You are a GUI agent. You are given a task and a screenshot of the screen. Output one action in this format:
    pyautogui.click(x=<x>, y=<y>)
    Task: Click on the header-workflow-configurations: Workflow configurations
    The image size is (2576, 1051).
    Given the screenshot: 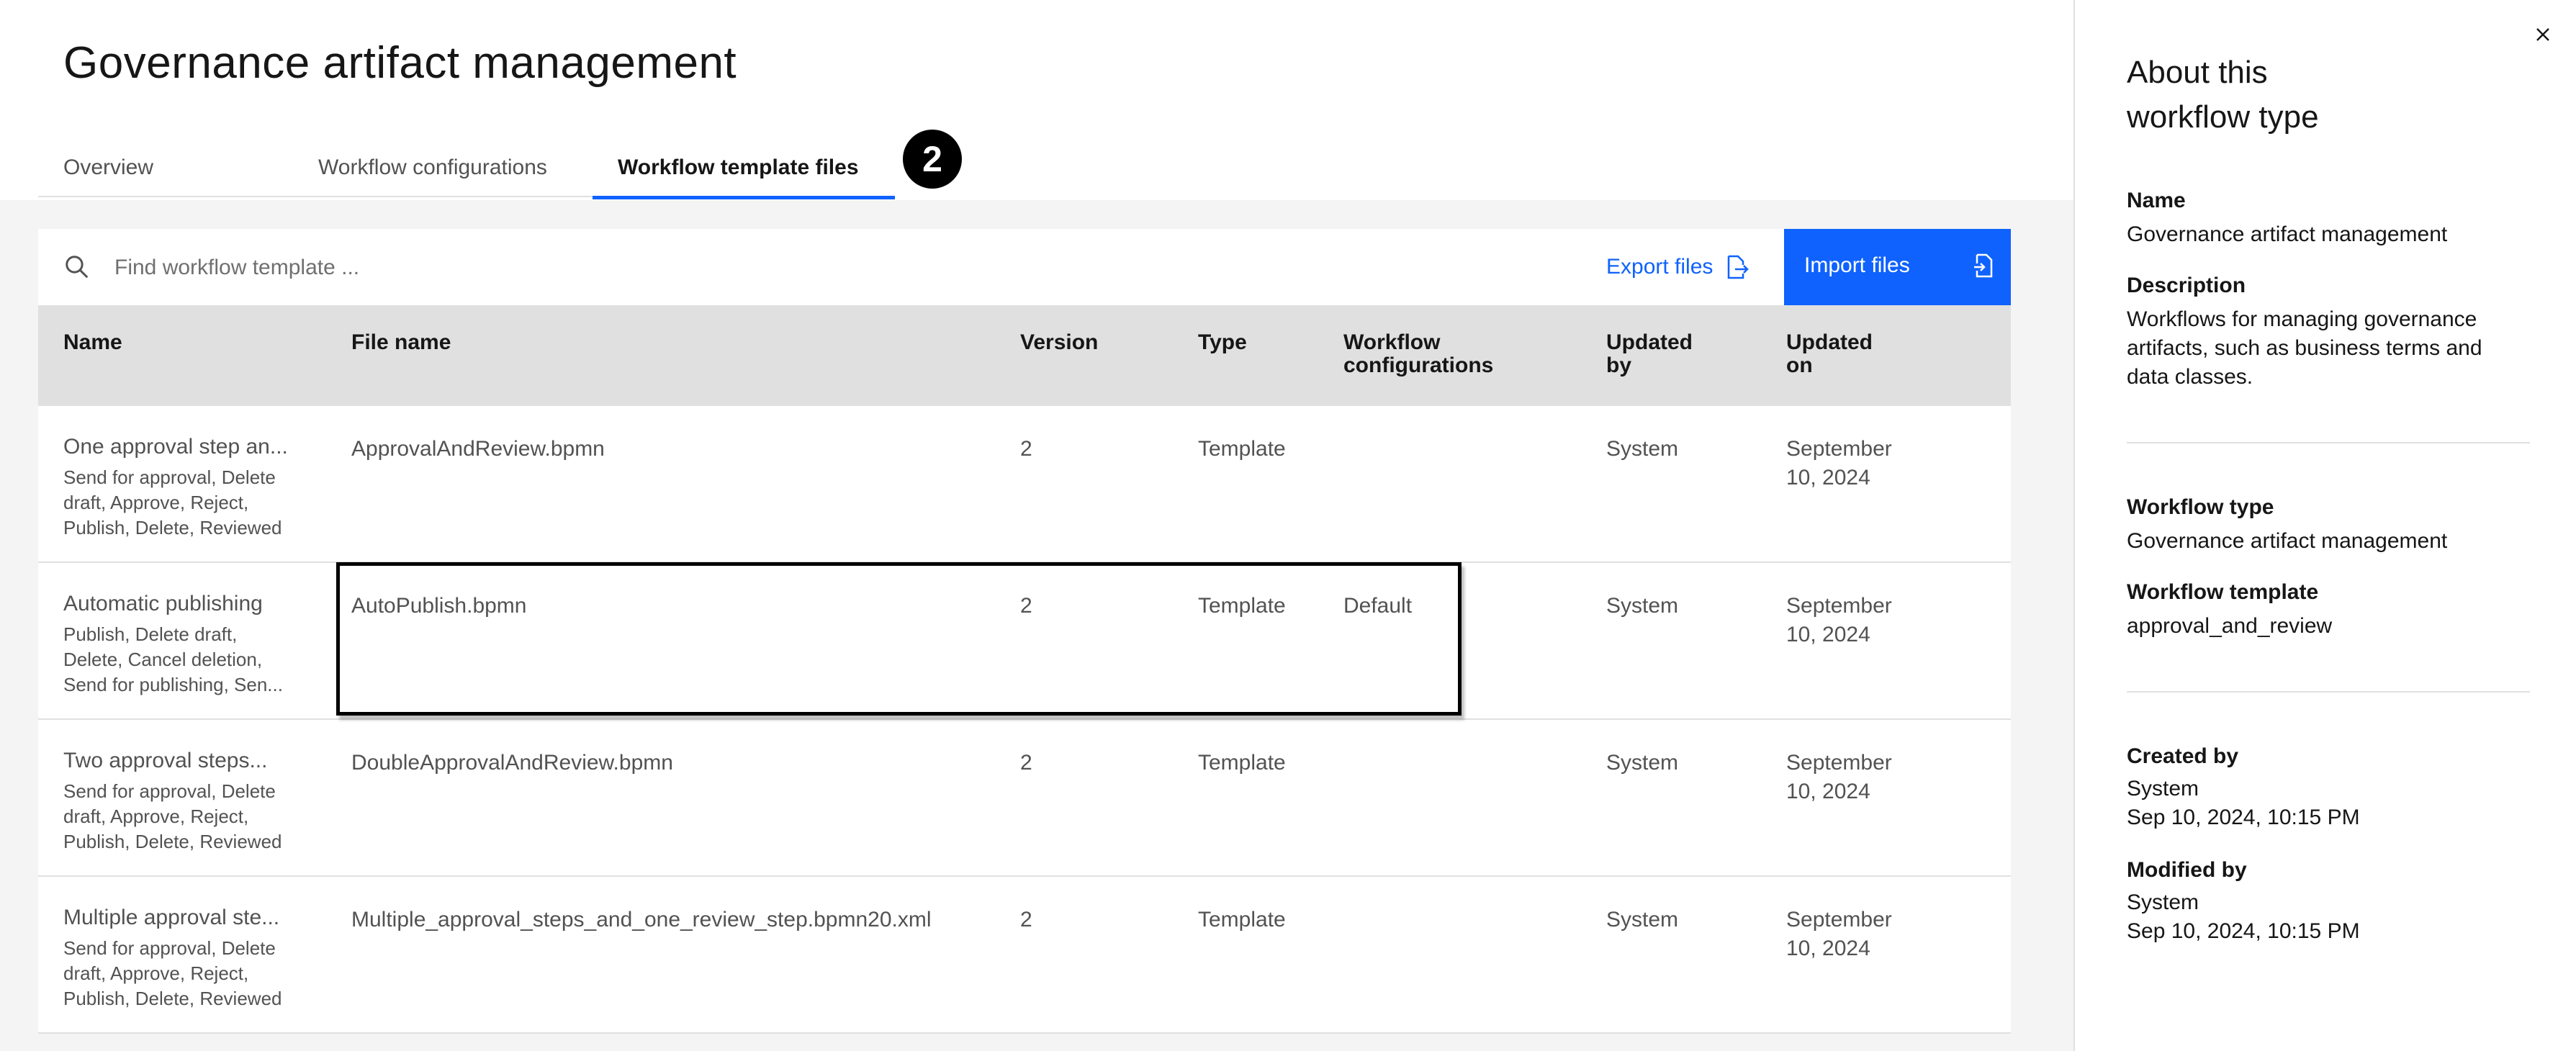 What is the action you would take?
    pyautogui.click(x=1418, y=354)
    